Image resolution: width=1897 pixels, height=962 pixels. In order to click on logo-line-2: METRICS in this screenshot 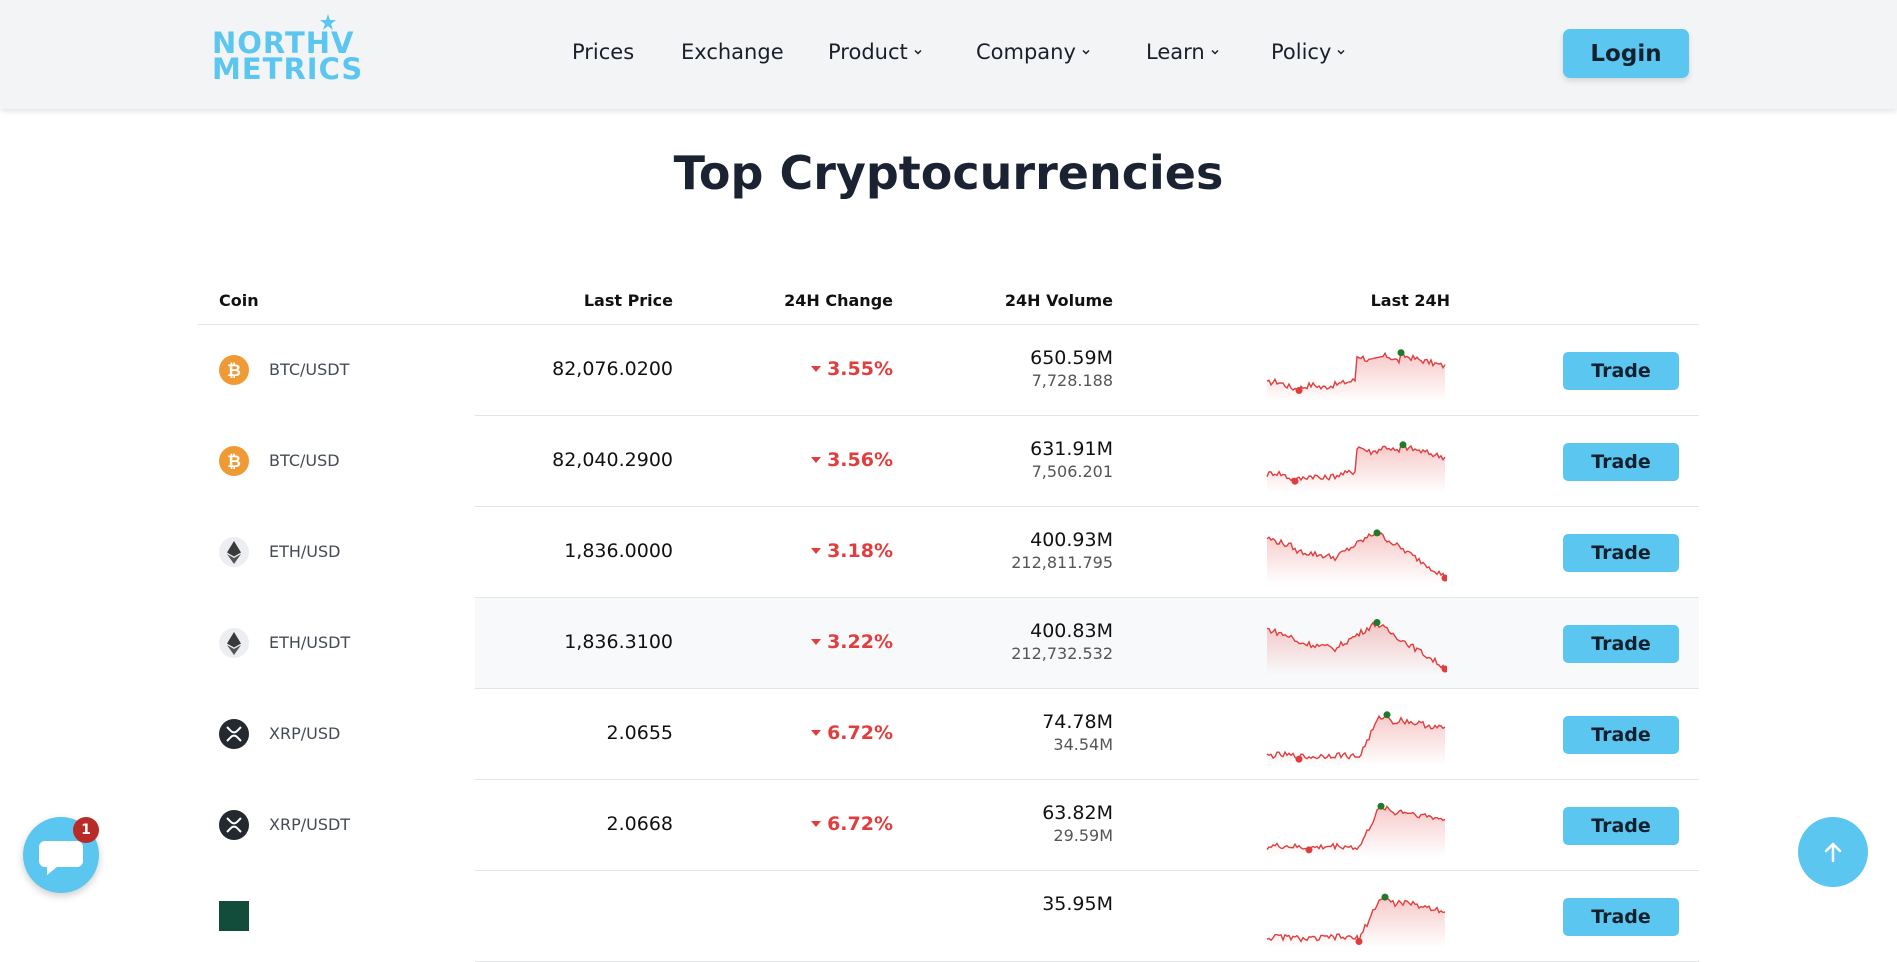, I will do `click(288, 69)`.